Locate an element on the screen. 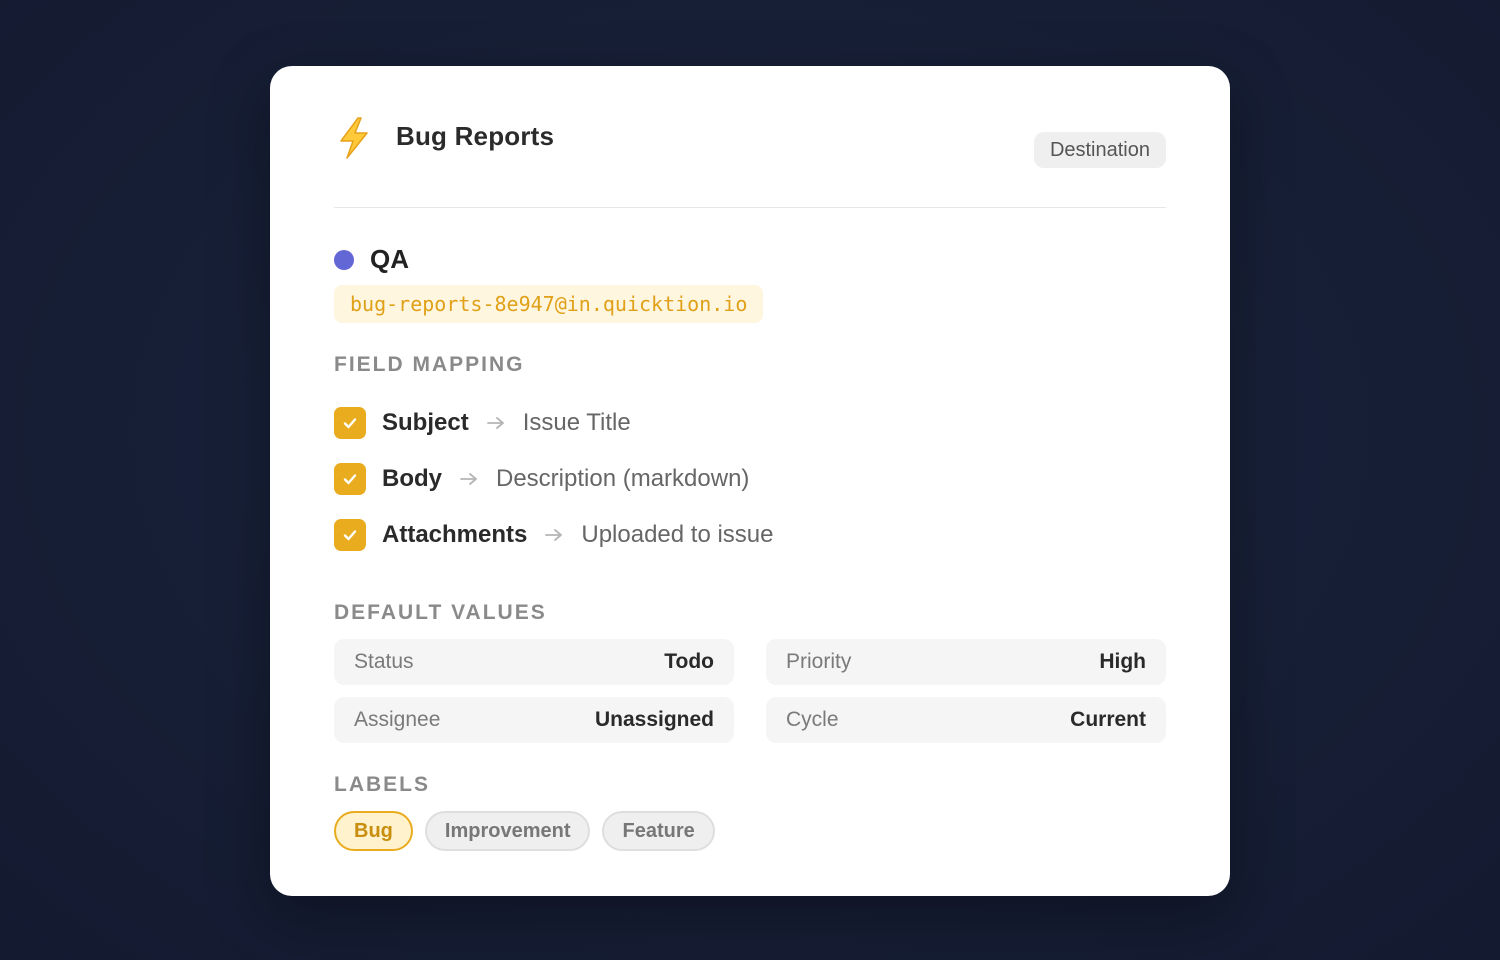 The image size is (1500, 960). labels-heading: LABELS is located at coordinates (382, 784).